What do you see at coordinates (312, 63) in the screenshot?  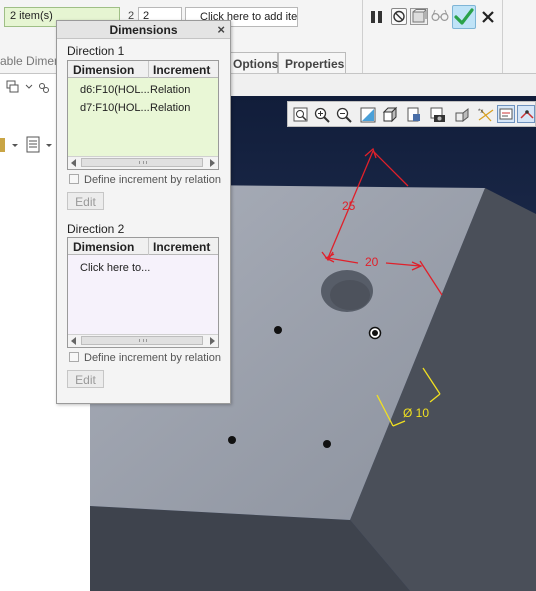 I see `tab-properties: Properties` at bounding box center [312, 63].